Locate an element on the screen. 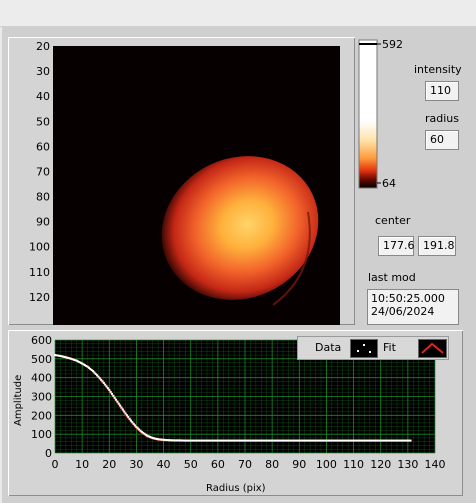  intensity-field: 110 is located at coordinates (442, 91).